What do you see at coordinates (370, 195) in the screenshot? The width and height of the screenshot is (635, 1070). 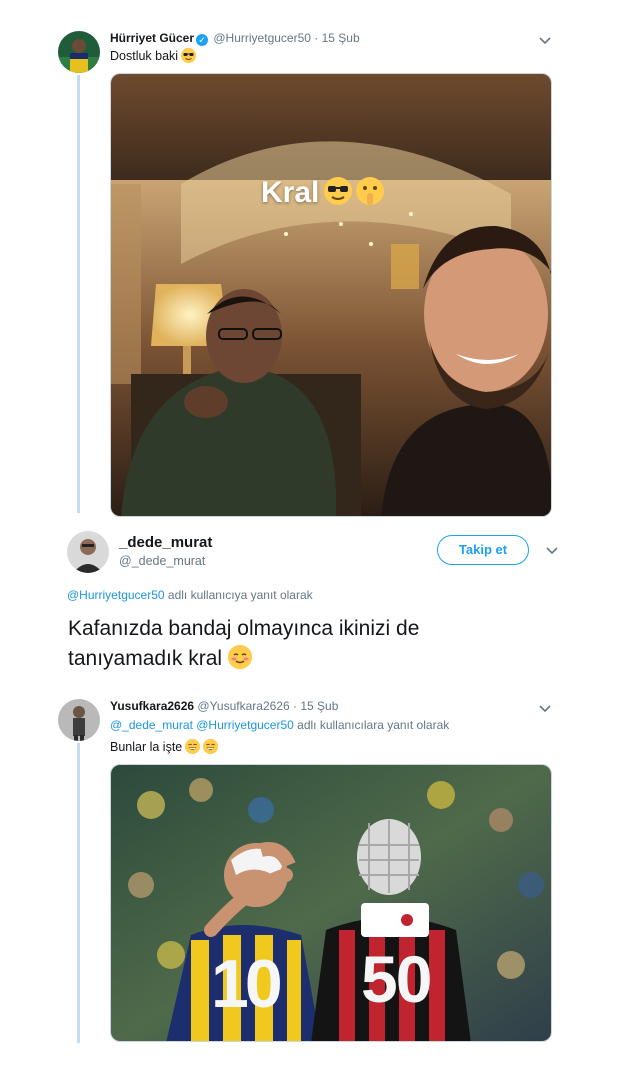 I see `shushing-face-emoji-icon` at bounding box center [370, 195].